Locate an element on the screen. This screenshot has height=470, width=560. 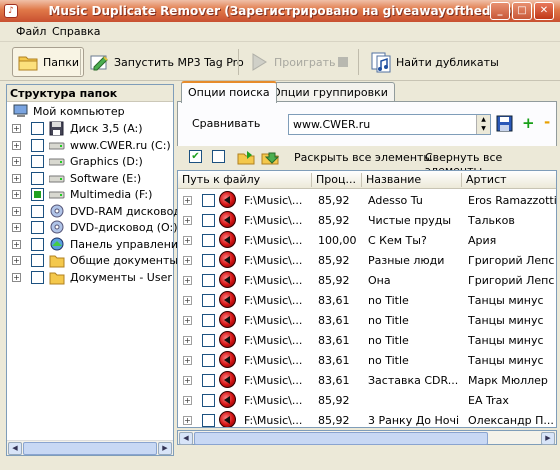
tab-grouping-options: Опции группировки is located at coordinates (330, 92).